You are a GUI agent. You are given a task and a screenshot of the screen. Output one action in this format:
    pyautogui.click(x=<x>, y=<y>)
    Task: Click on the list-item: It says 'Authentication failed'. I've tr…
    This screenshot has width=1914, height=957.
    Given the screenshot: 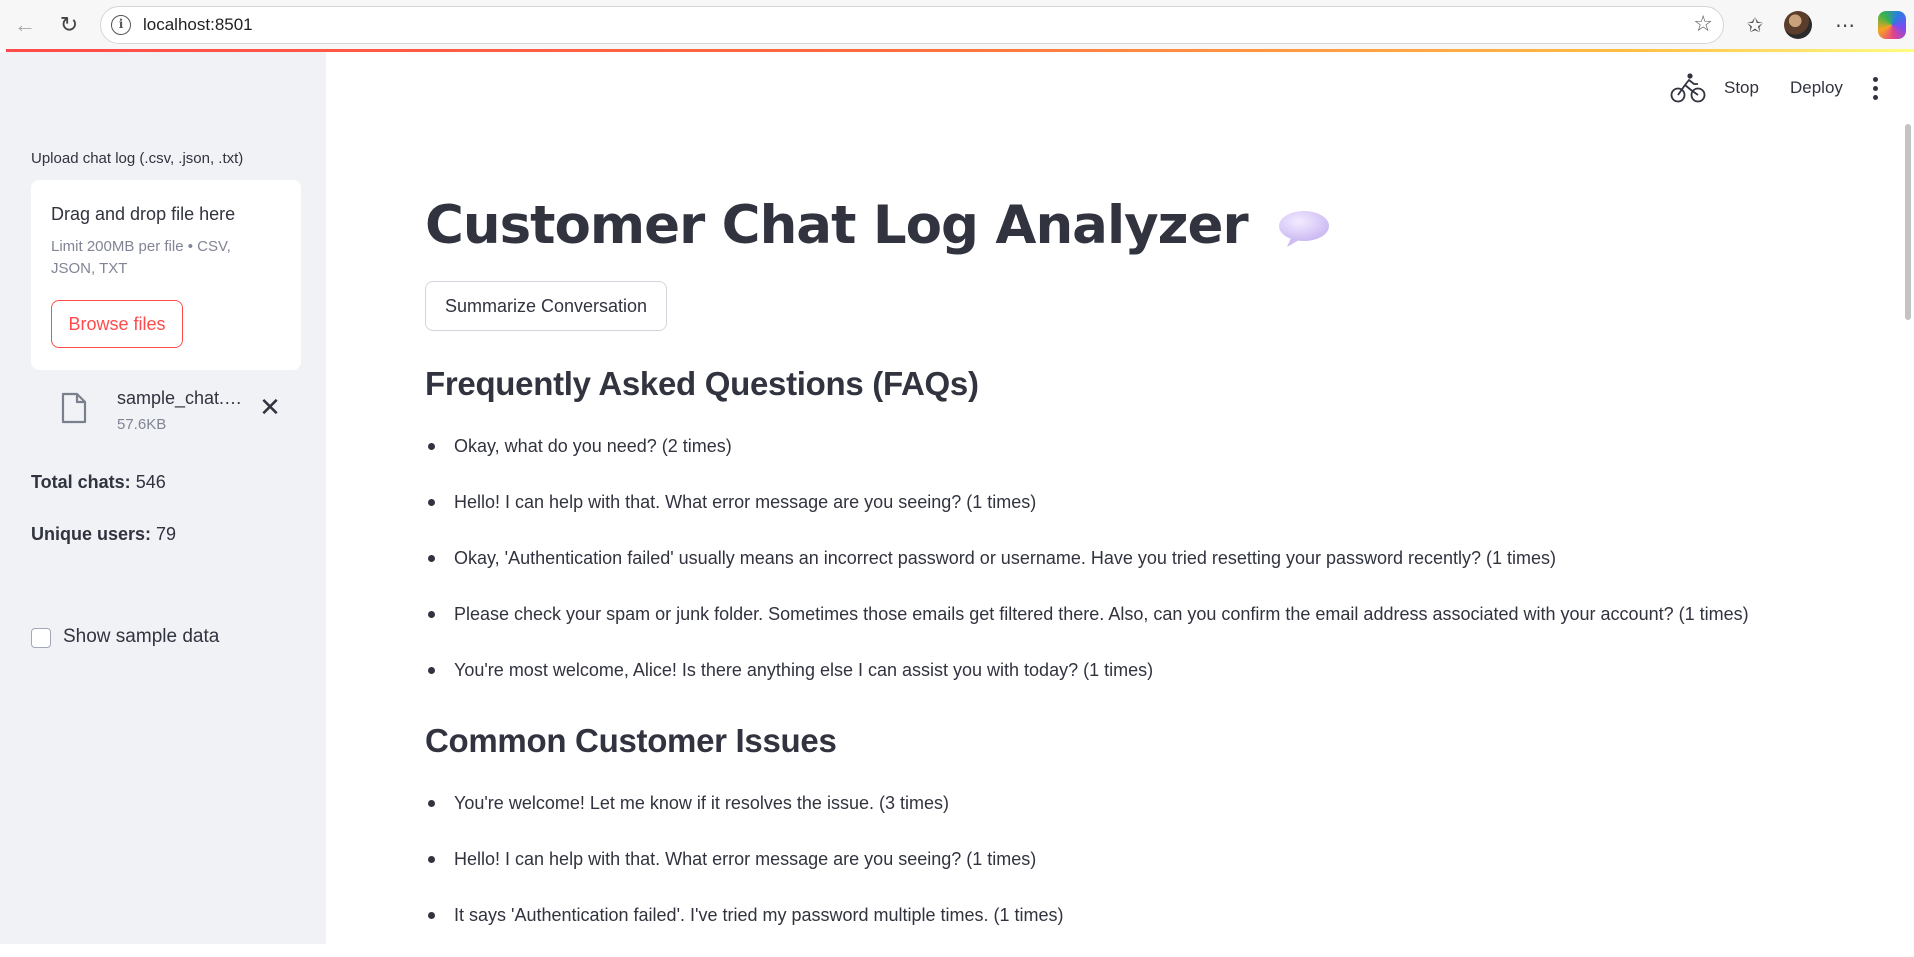 What is the action you would take?
    pyautogui.click(x=1155, y=929)
    